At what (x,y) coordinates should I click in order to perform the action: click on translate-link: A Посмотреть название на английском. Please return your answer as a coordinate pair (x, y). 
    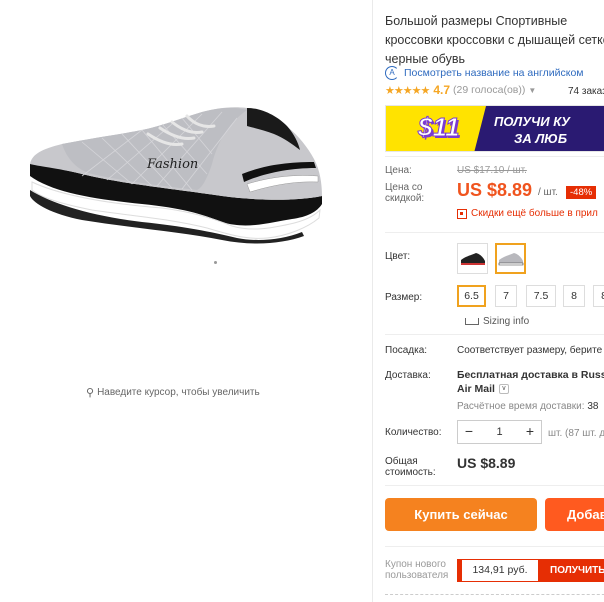
    Looking at the image, I should click on (484, 73).